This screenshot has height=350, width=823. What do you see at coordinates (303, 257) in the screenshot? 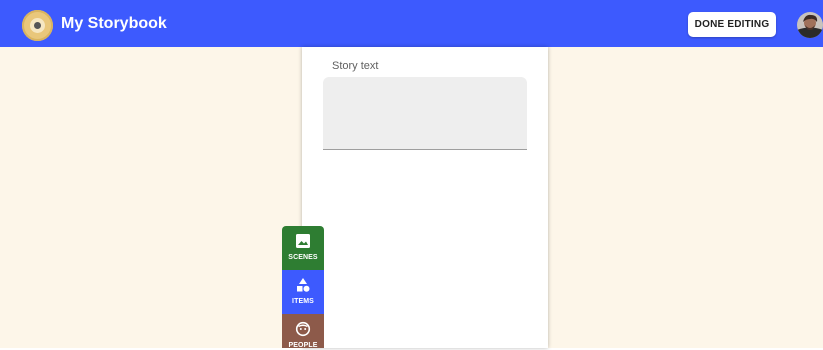
I see `scenes-label: SCENES` at bounding box center [303, 257].